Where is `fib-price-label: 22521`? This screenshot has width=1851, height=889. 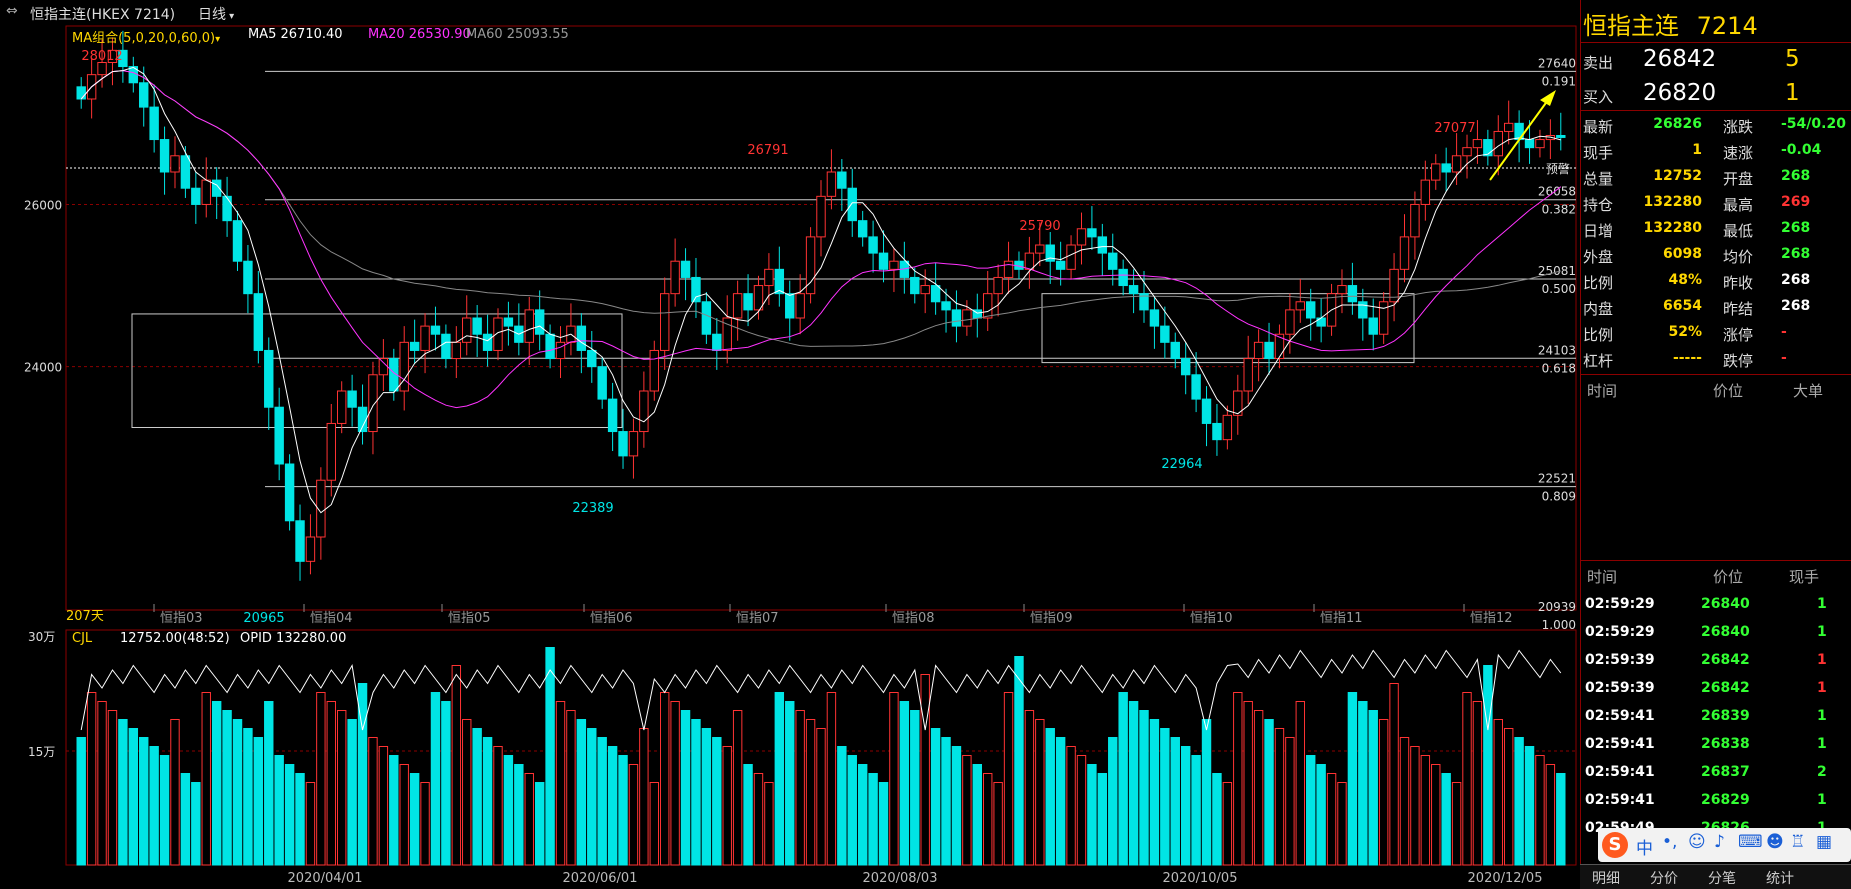 fib-price-label: 22521 is located at coordinates (1557, 479).